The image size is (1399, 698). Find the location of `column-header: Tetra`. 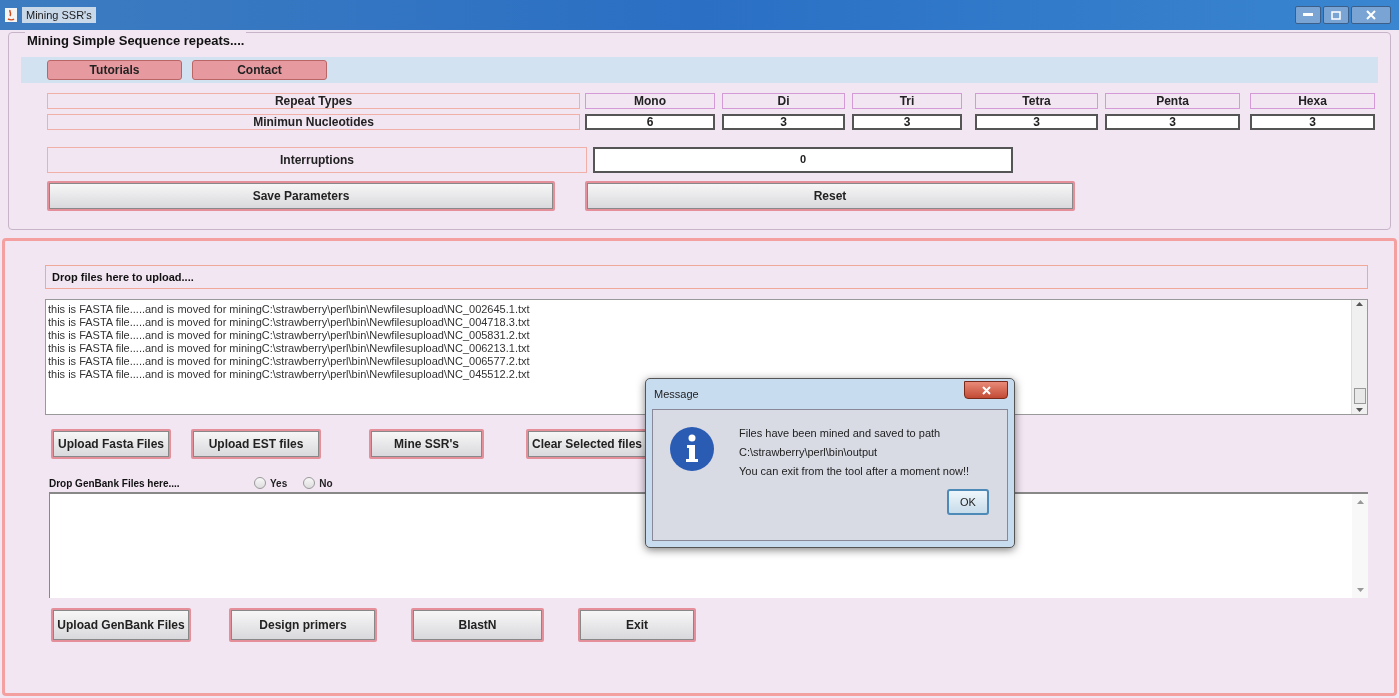

column-header: Tetra is located at coordinates (1036, 100).